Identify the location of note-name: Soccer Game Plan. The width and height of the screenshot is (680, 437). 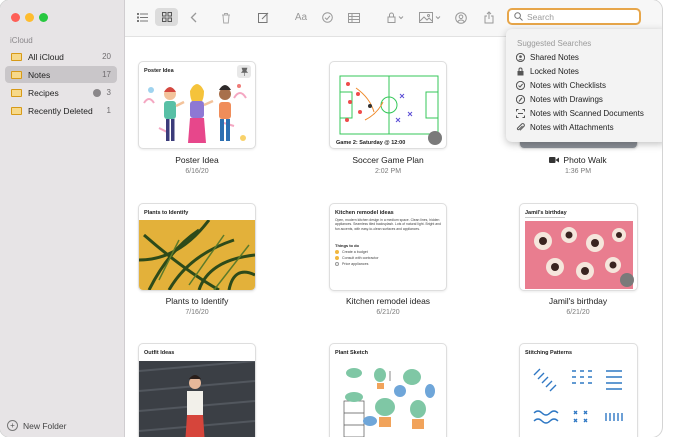
(388, 160).